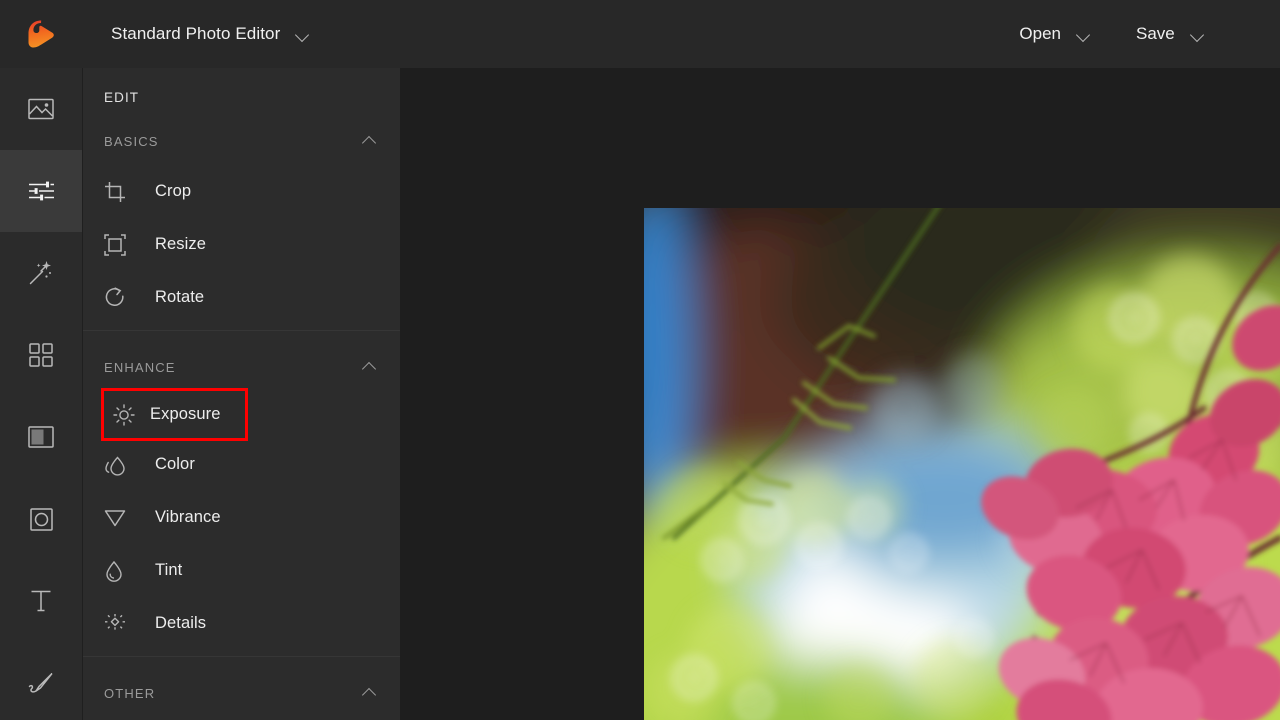 The width and height of the screenshot is (1280, 720). I want to click on section-basics: BASICS Crop Resize Rotate, so click(241, 223).